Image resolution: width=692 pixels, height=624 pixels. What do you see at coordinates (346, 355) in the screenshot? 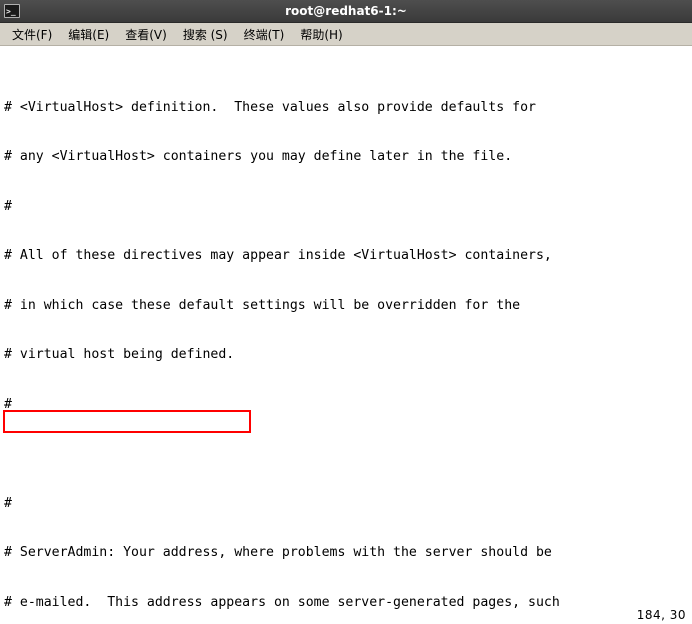
I see `terminal-line: # virtual host being defined.` at bounding box center [346, 355].